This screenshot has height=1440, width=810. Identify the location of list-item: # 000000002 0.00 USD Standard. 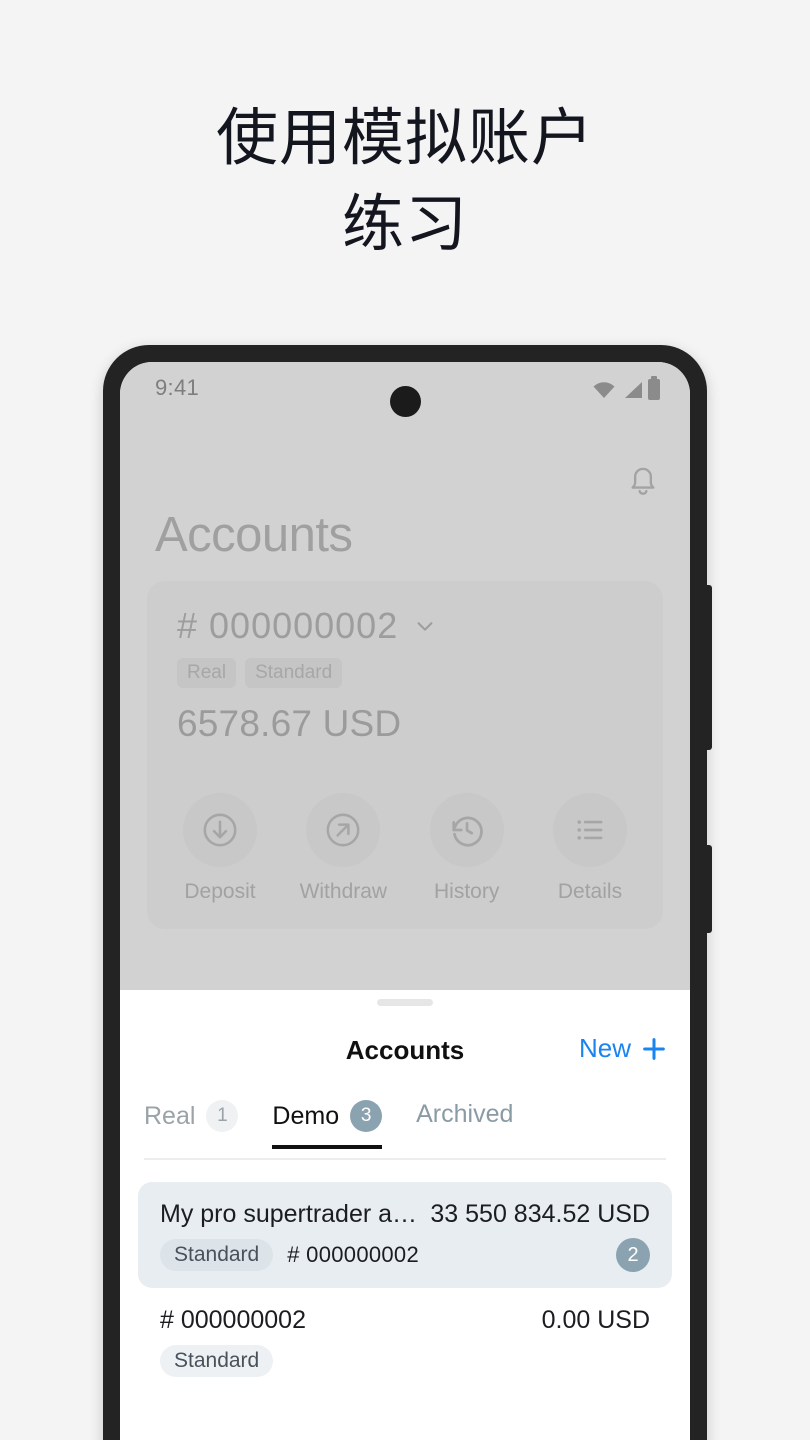
(405, 1341).